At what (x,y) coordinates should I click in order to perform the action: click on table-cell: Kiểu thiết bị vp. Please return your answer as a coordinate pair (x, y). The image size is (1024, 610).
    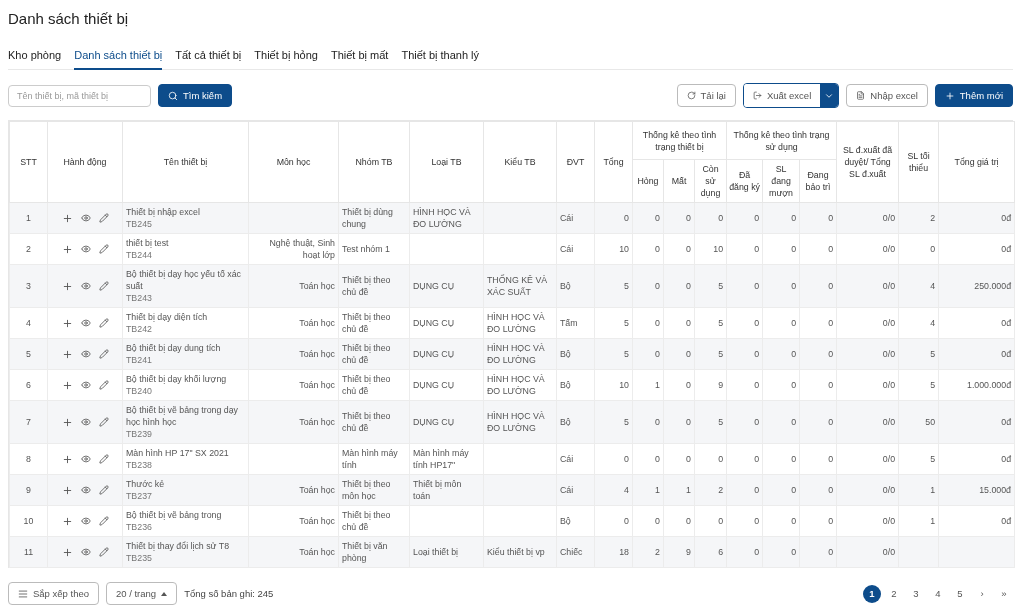
    Looking at the image, I should click on (516, 552).